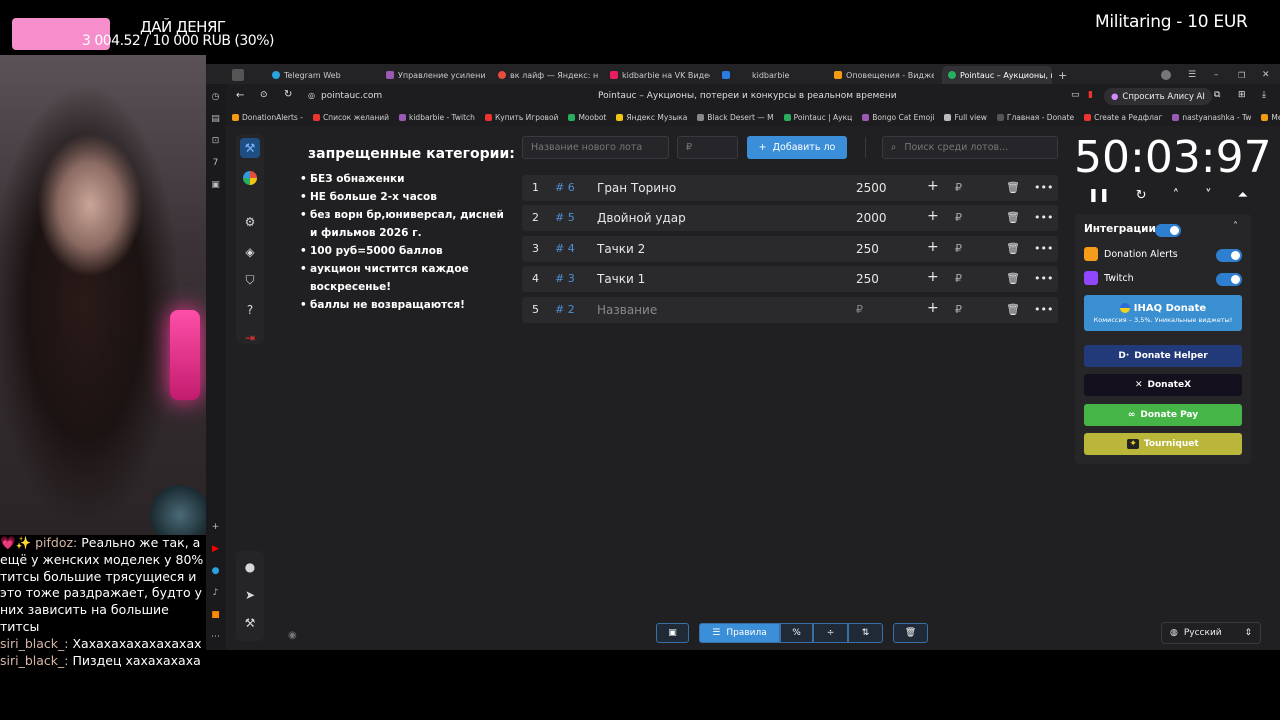 Image resolution: width=1280 pixels, height=720 pixels. Describe the element at coordinates (871, 188) in the screenshot. I see `lot-amount: 2500` at that location.